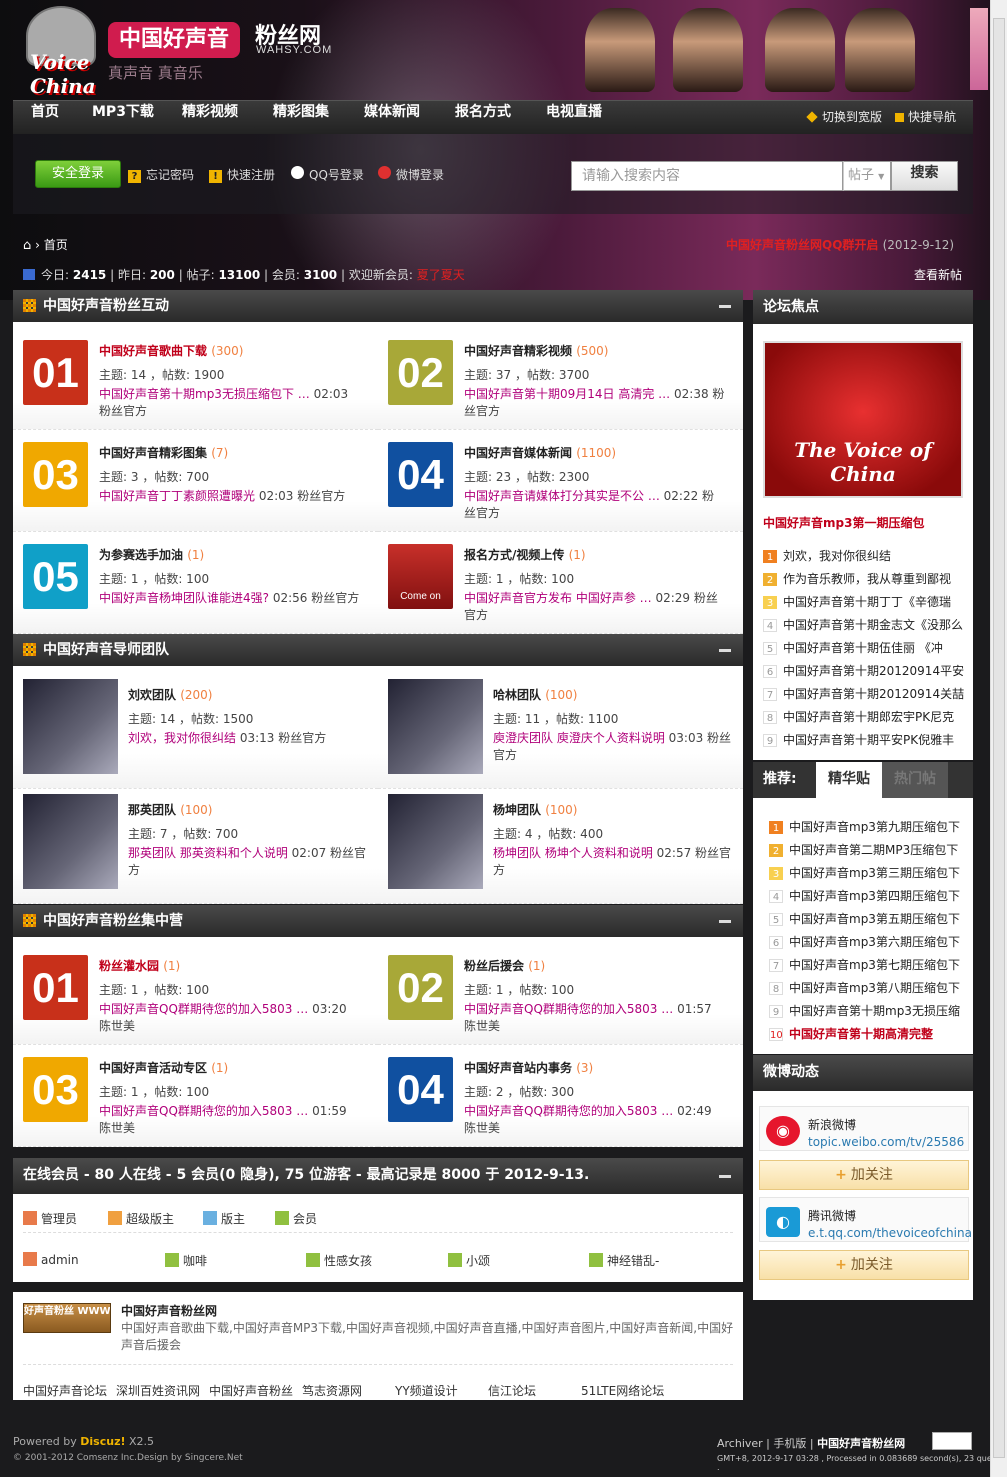 This screenshot has width=1007, height=1477. I want to click on slogan: 真声音 真音乐, so click(155, 73).